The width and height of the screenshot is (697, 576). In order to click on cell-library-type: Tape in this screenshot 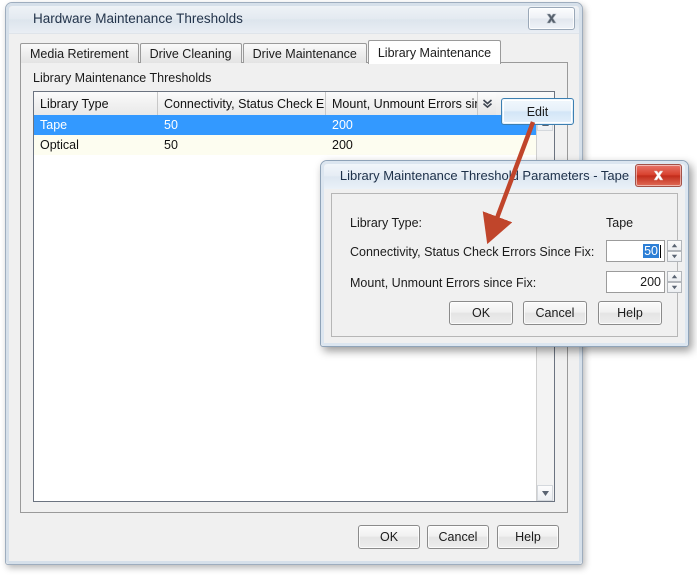, I will do `click(54, 125)`.